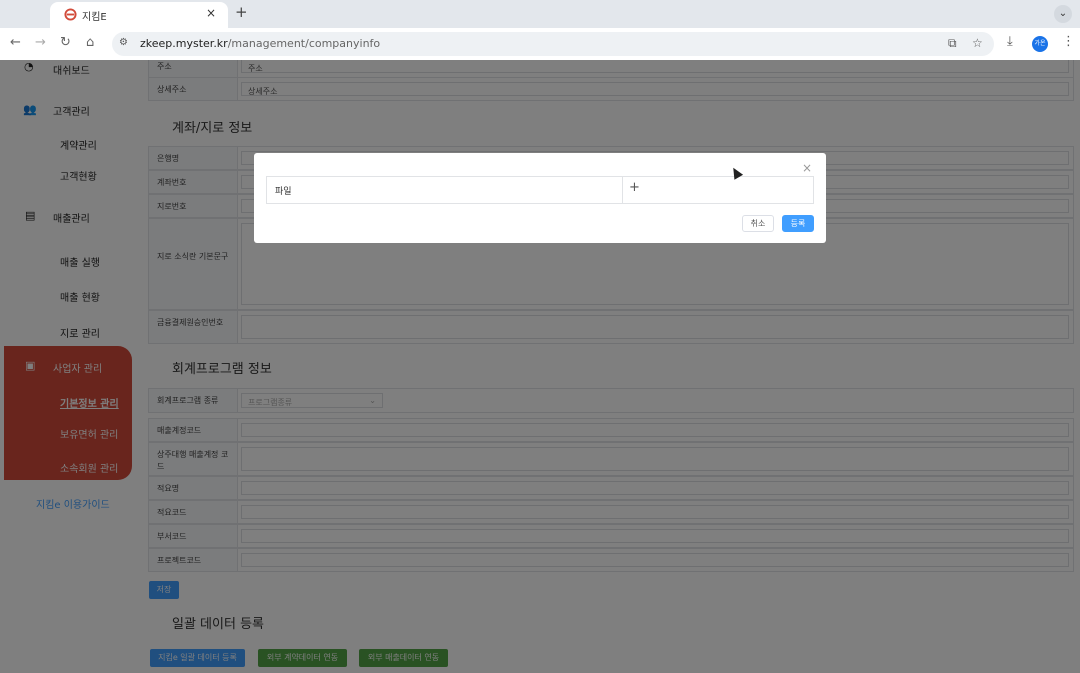 This screenshot has height=673, width=1080. Describe the element at coordinates (211, 13) in the screenshot. I see `tab-close-icon: ×` at that location.